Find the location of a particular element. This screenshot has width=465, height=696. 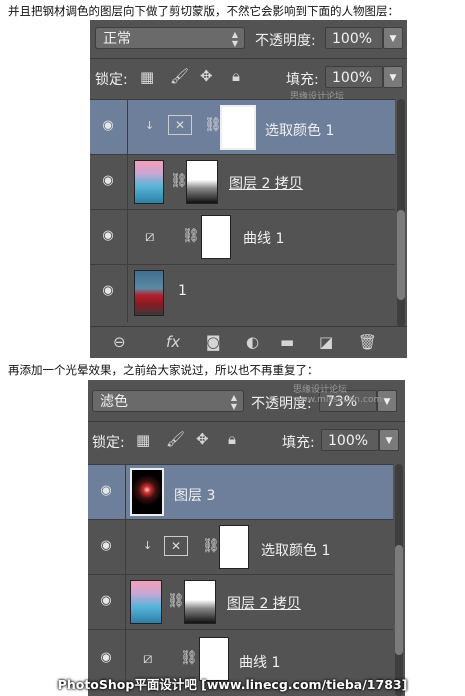

layer-row-layer3: ◉ 图层 3 is located at coordinates (240, 491).